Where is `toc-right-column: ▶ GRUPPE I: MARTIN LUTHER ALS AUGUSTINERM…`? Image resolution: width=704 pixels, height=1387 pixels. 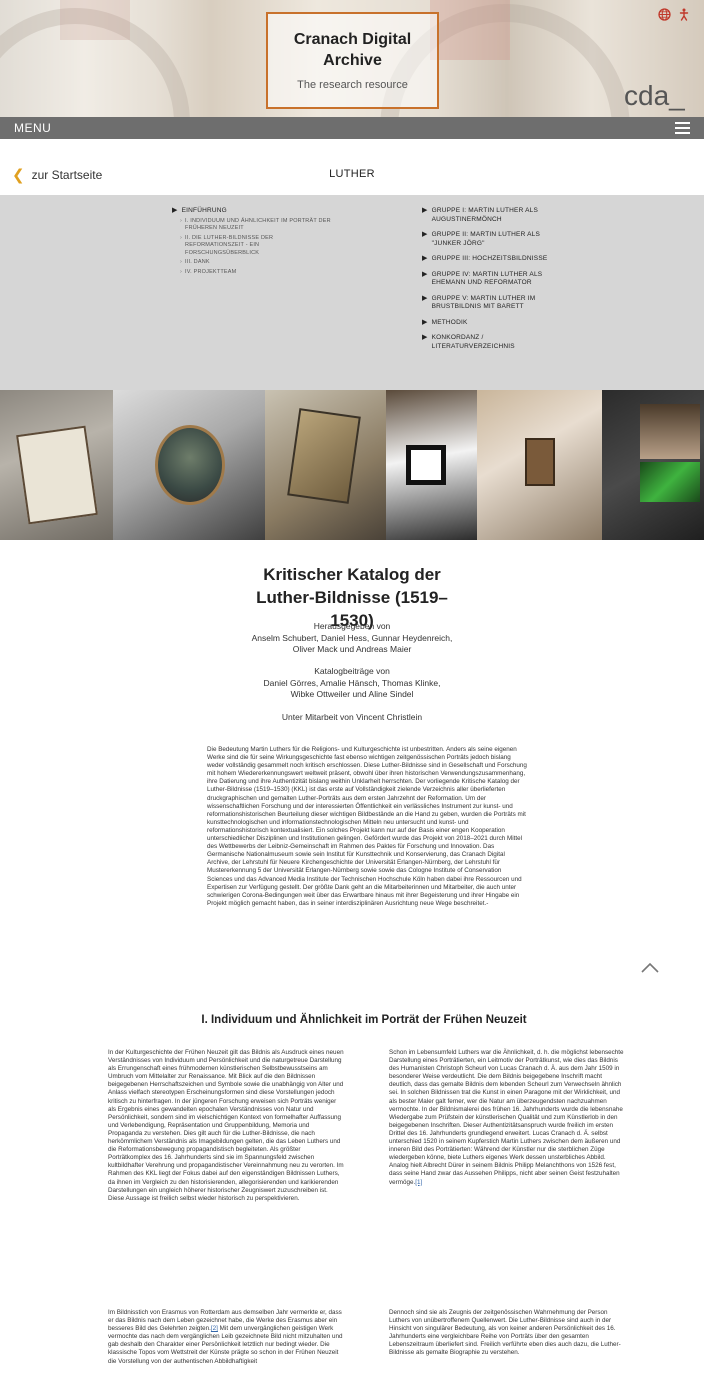 toc-right-column: ▶ GRUPPE I: MARTIN LUTHER ALS AUGUSTINERM… is located at coordinates (487, 282).